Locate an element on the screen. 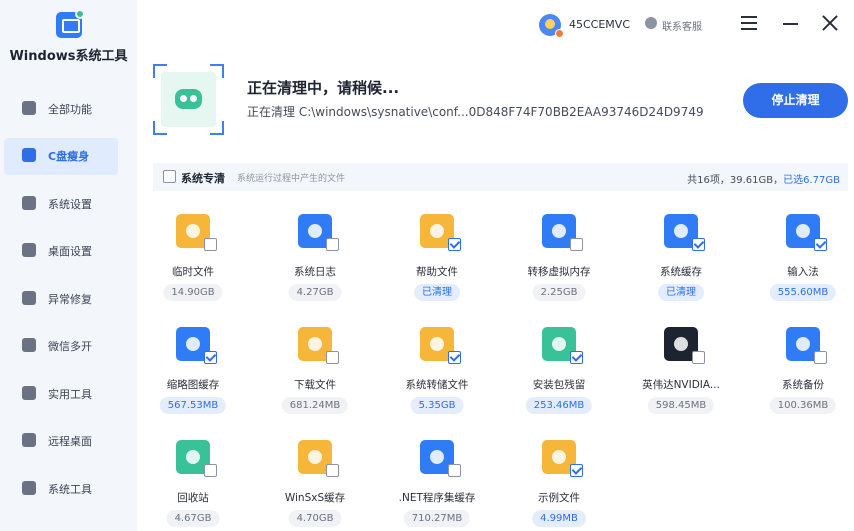 This screenshot has height=531, width=854. sidebar-item: 微信多开 is located at coordinates (61, 346).